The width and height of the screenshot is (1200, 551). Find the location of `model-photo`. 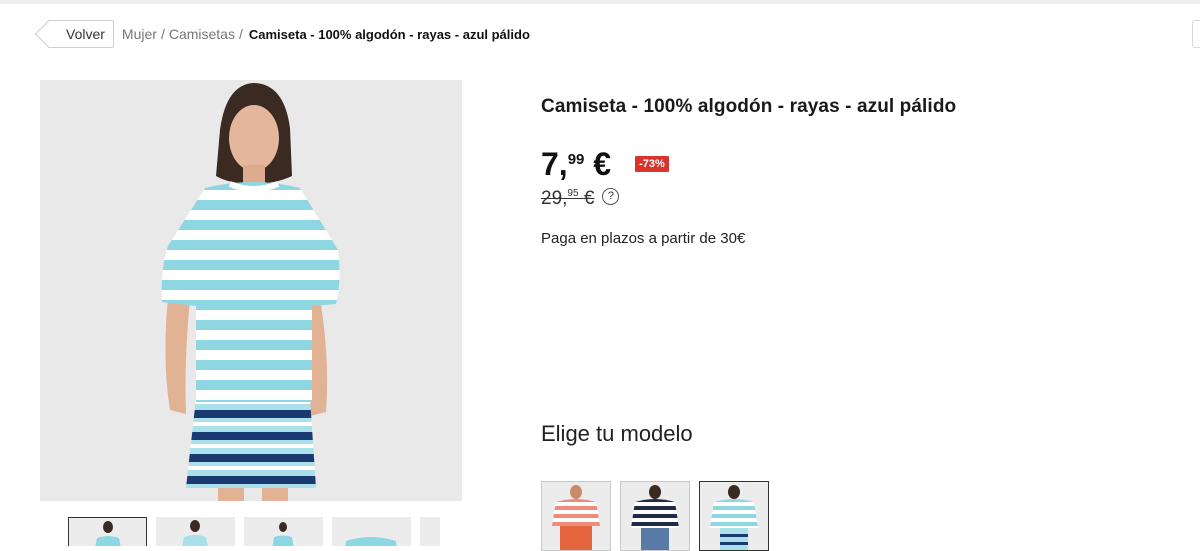

model-photo is located at coordinates (250, 292).